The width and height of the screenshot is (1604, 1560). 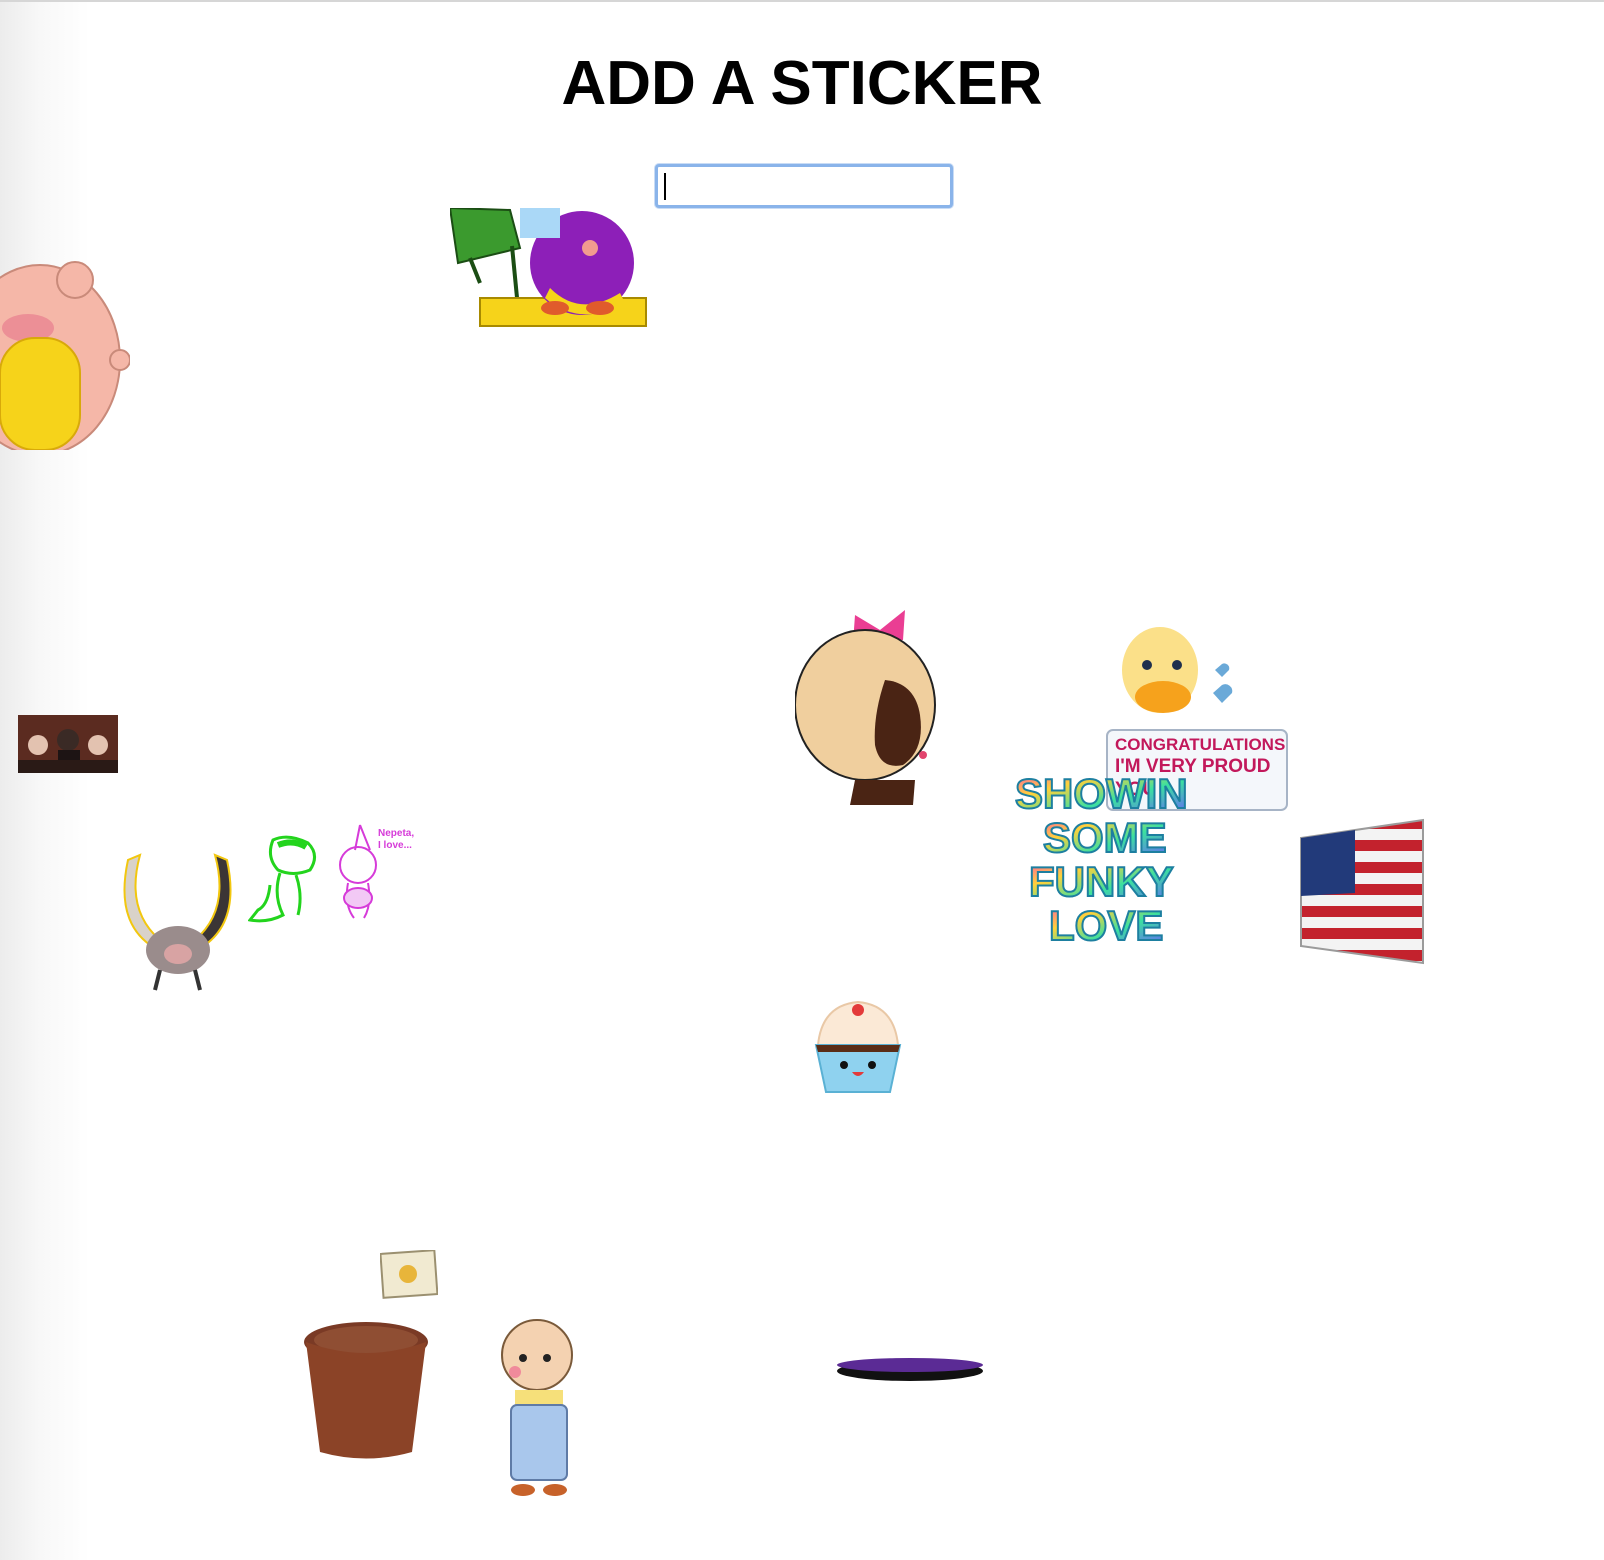 I want to click on paper-note-sticker, so click(x=409, y=1275).